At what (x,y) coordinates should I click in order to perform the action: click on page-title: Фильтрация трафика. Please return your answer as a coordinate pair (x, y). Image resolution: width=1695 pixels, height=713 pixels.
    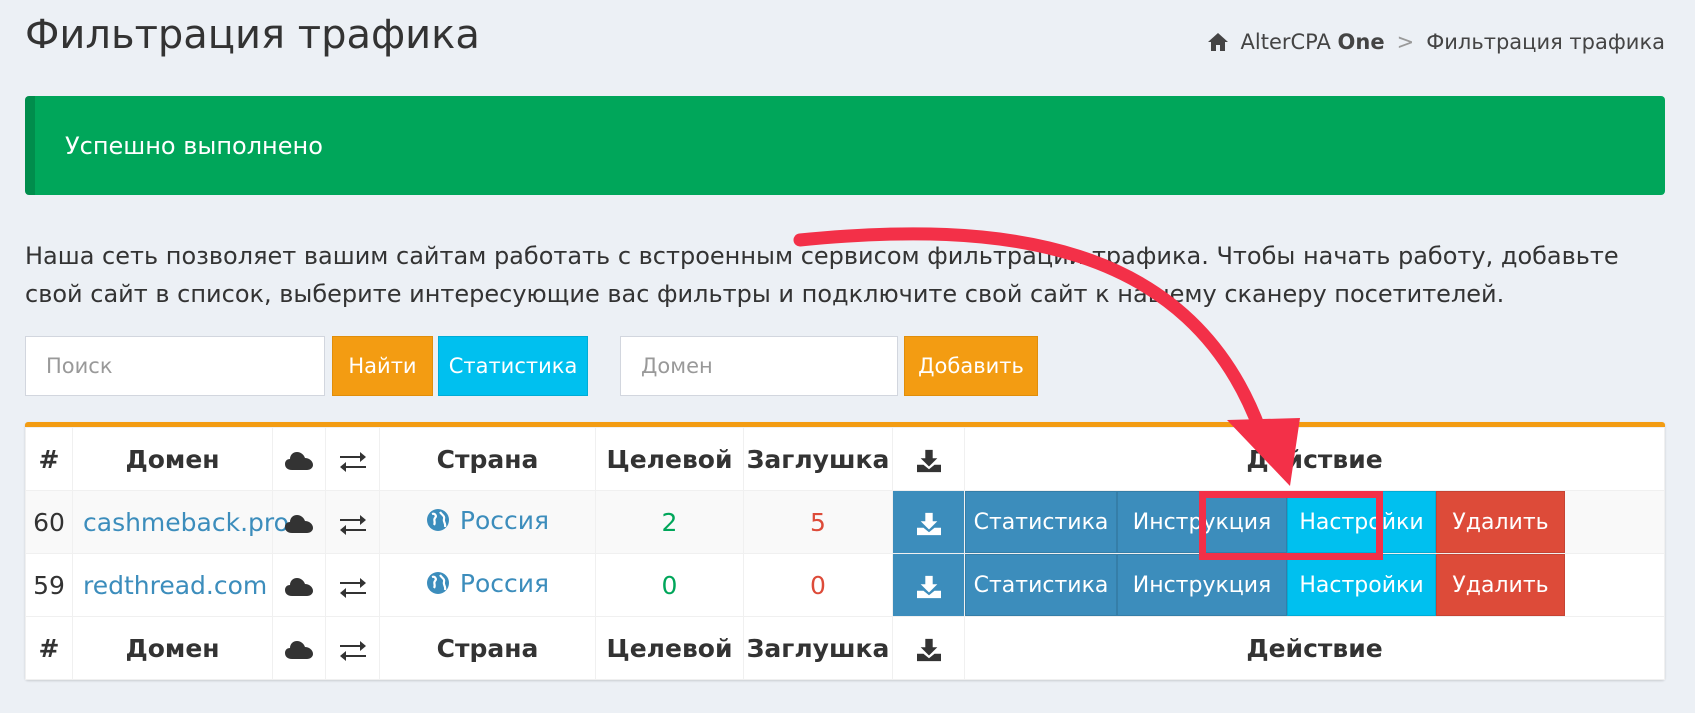
    Looking at the image, I should click on (252, 35).